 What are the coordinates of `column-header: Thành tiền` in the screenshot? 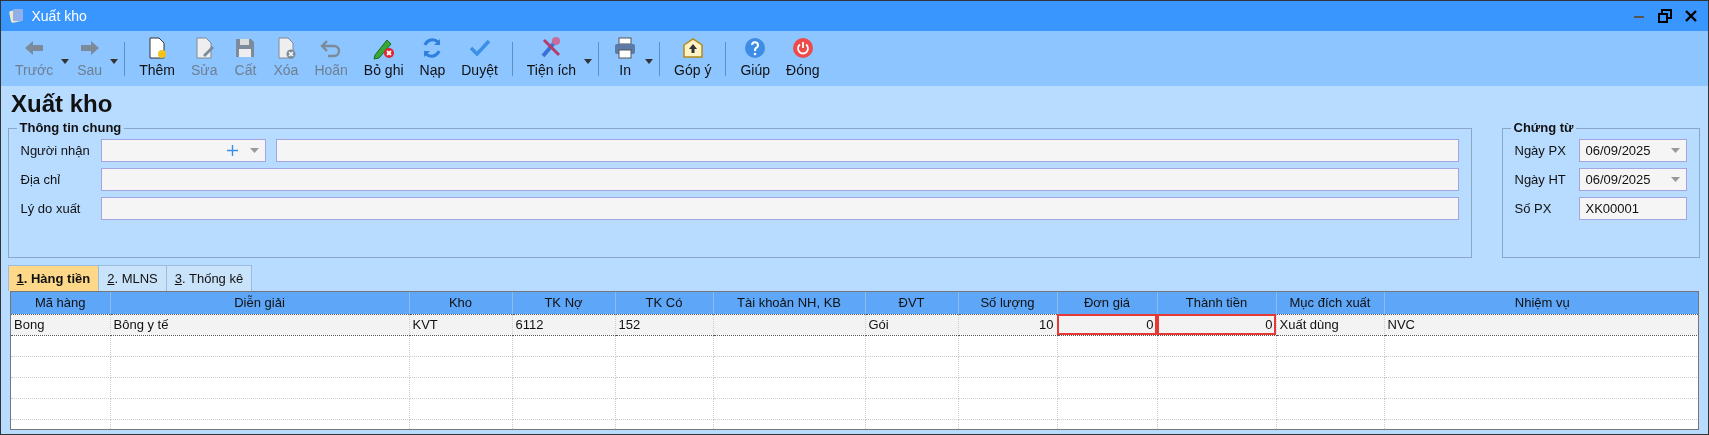 It's located at (1216, 303).